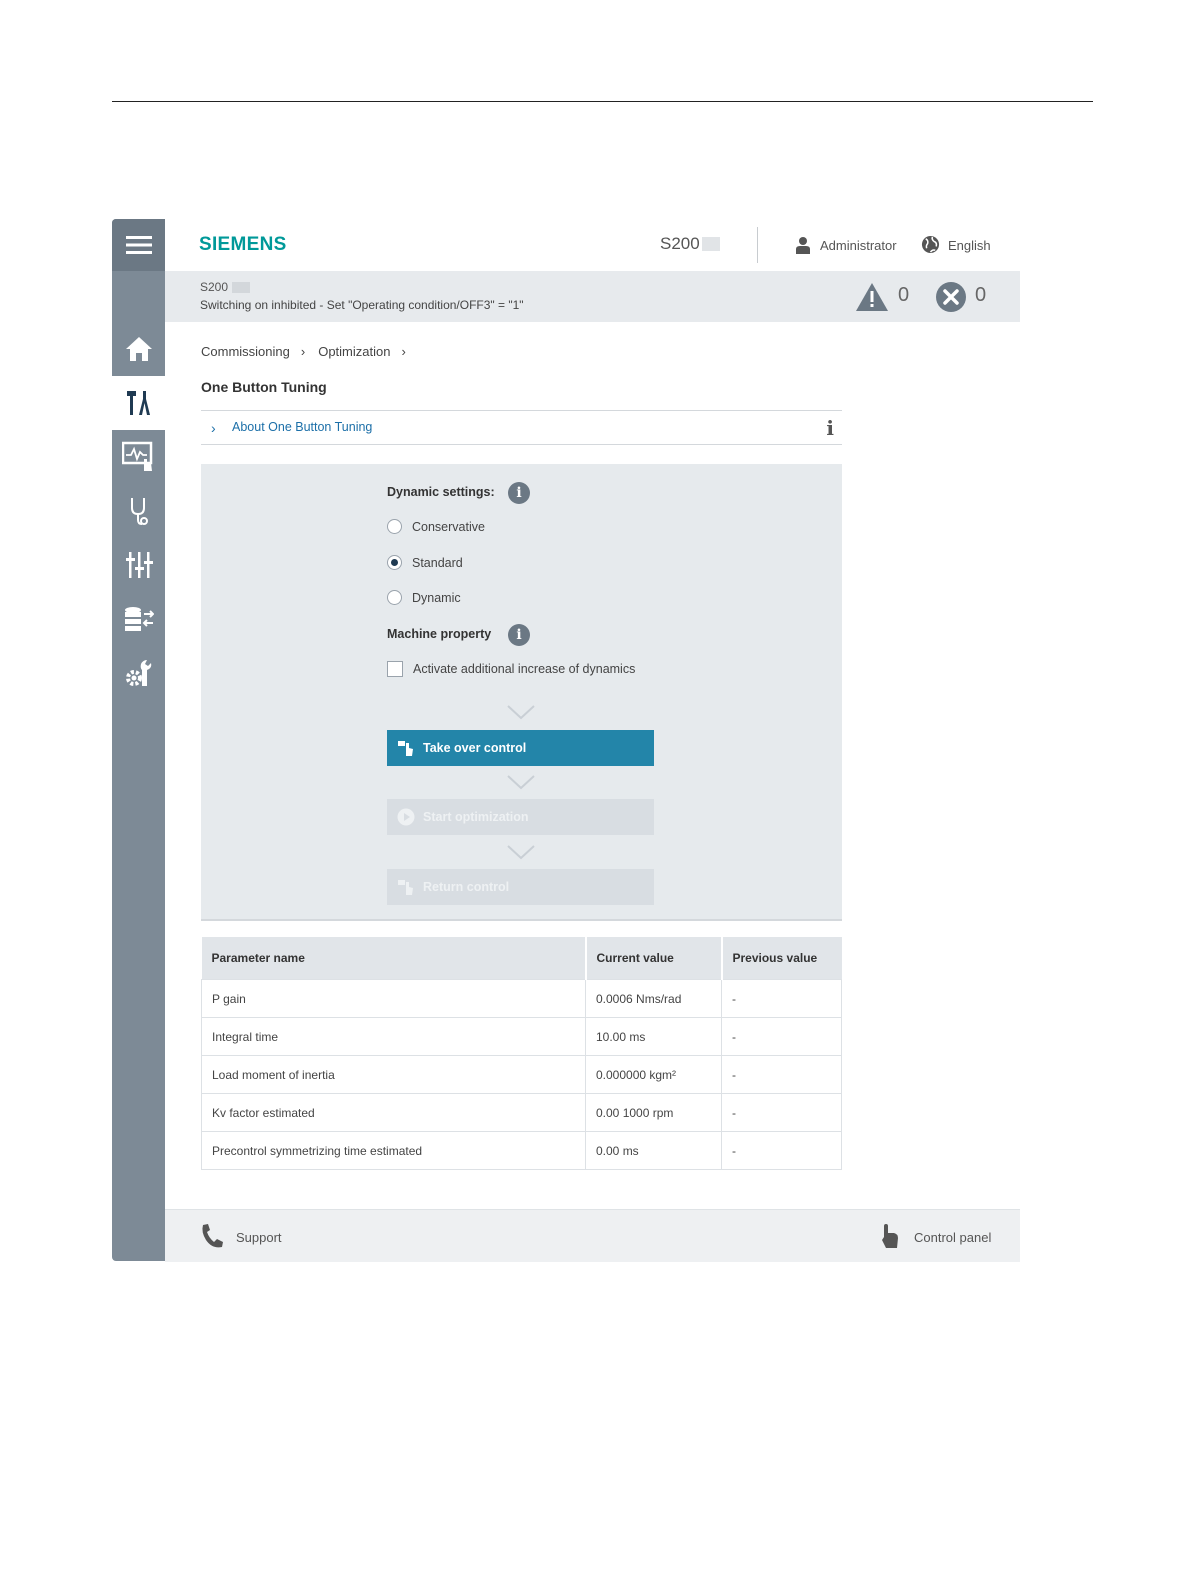 This screenshot has width=1191, height=1587. I want to click on control-panel-link: Control panel, so click(952, 1237).